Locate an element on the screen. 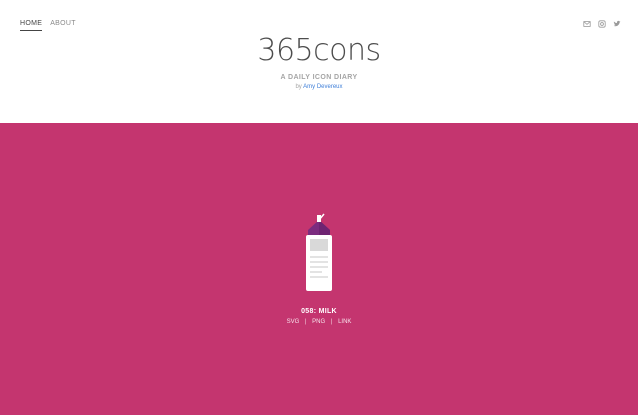  download-links: SVG | PNG | LINK is located at coordinates (319, 322).